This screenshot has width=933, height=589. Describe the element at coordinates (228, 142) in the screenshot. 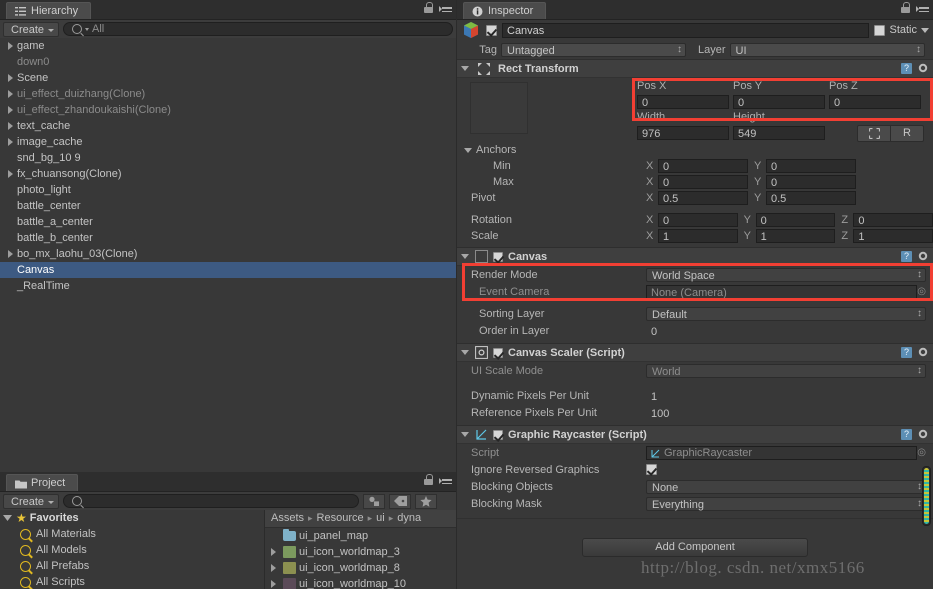

I see `hierarchy-item: image_cache` at that location.